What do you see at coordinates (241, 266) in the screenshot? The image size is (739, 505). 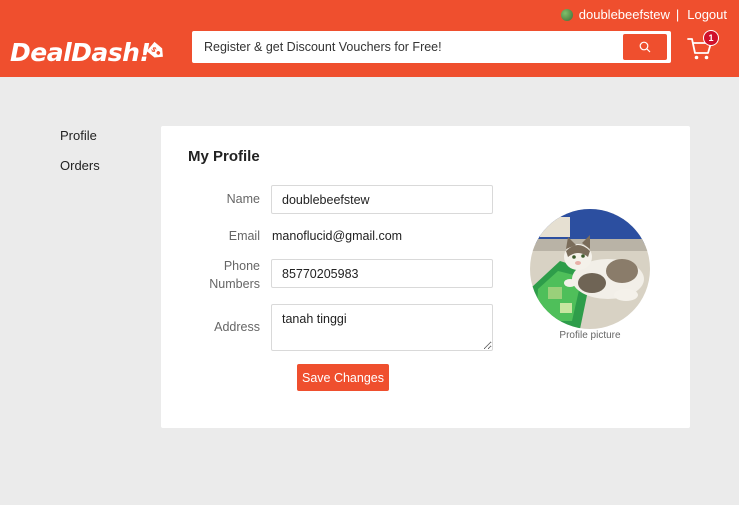 I see `phone-label-line1: Phone` at bounding box center [241, 266].